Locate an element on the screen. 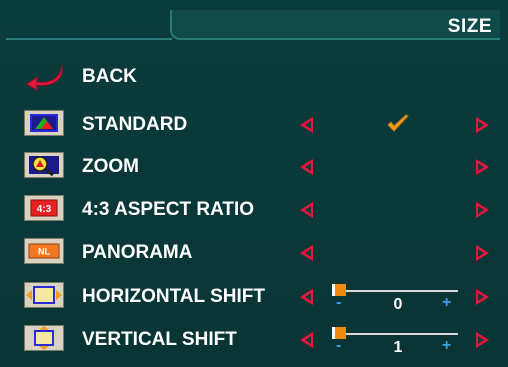  menu-item-label: BACK is located at coordinates (109, 76).